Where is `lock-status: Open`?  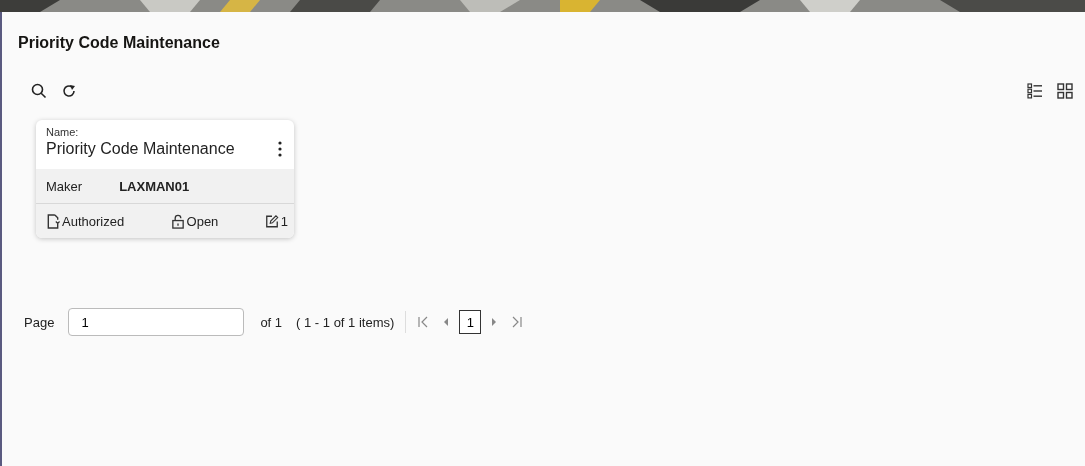
lock-status: Open is located at coordinates (202, 221).